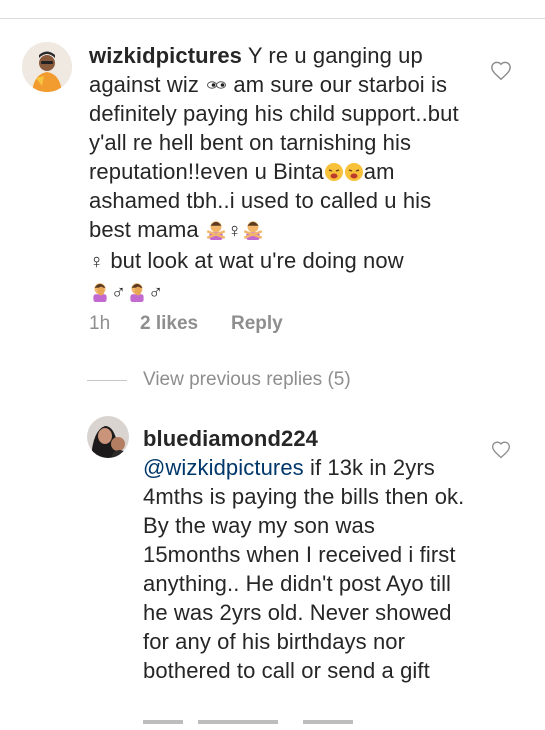  What do you see at coordinates (165, 55) in the screenshot?
I see `comment-username: wizkidpictures` at bounding box center [165, 55].